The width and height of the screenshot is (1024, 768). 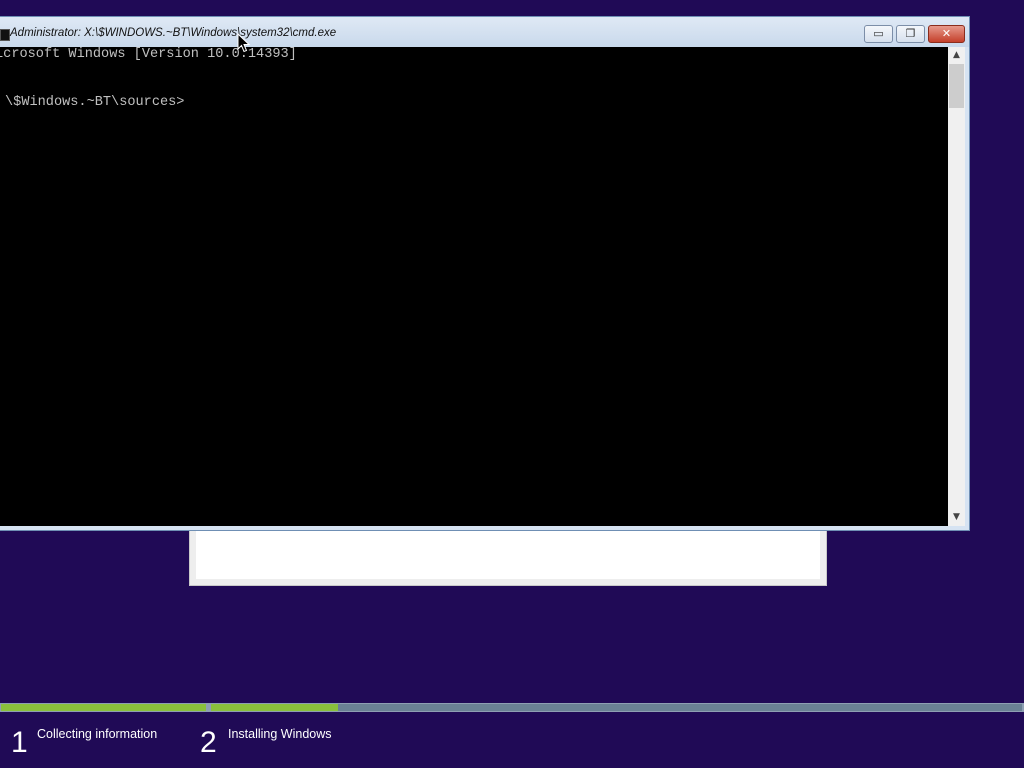 What do you see at coordinates (275, 707) in the screenshot?
I see `progress-fill-installing` at bounding box center [275, 707].